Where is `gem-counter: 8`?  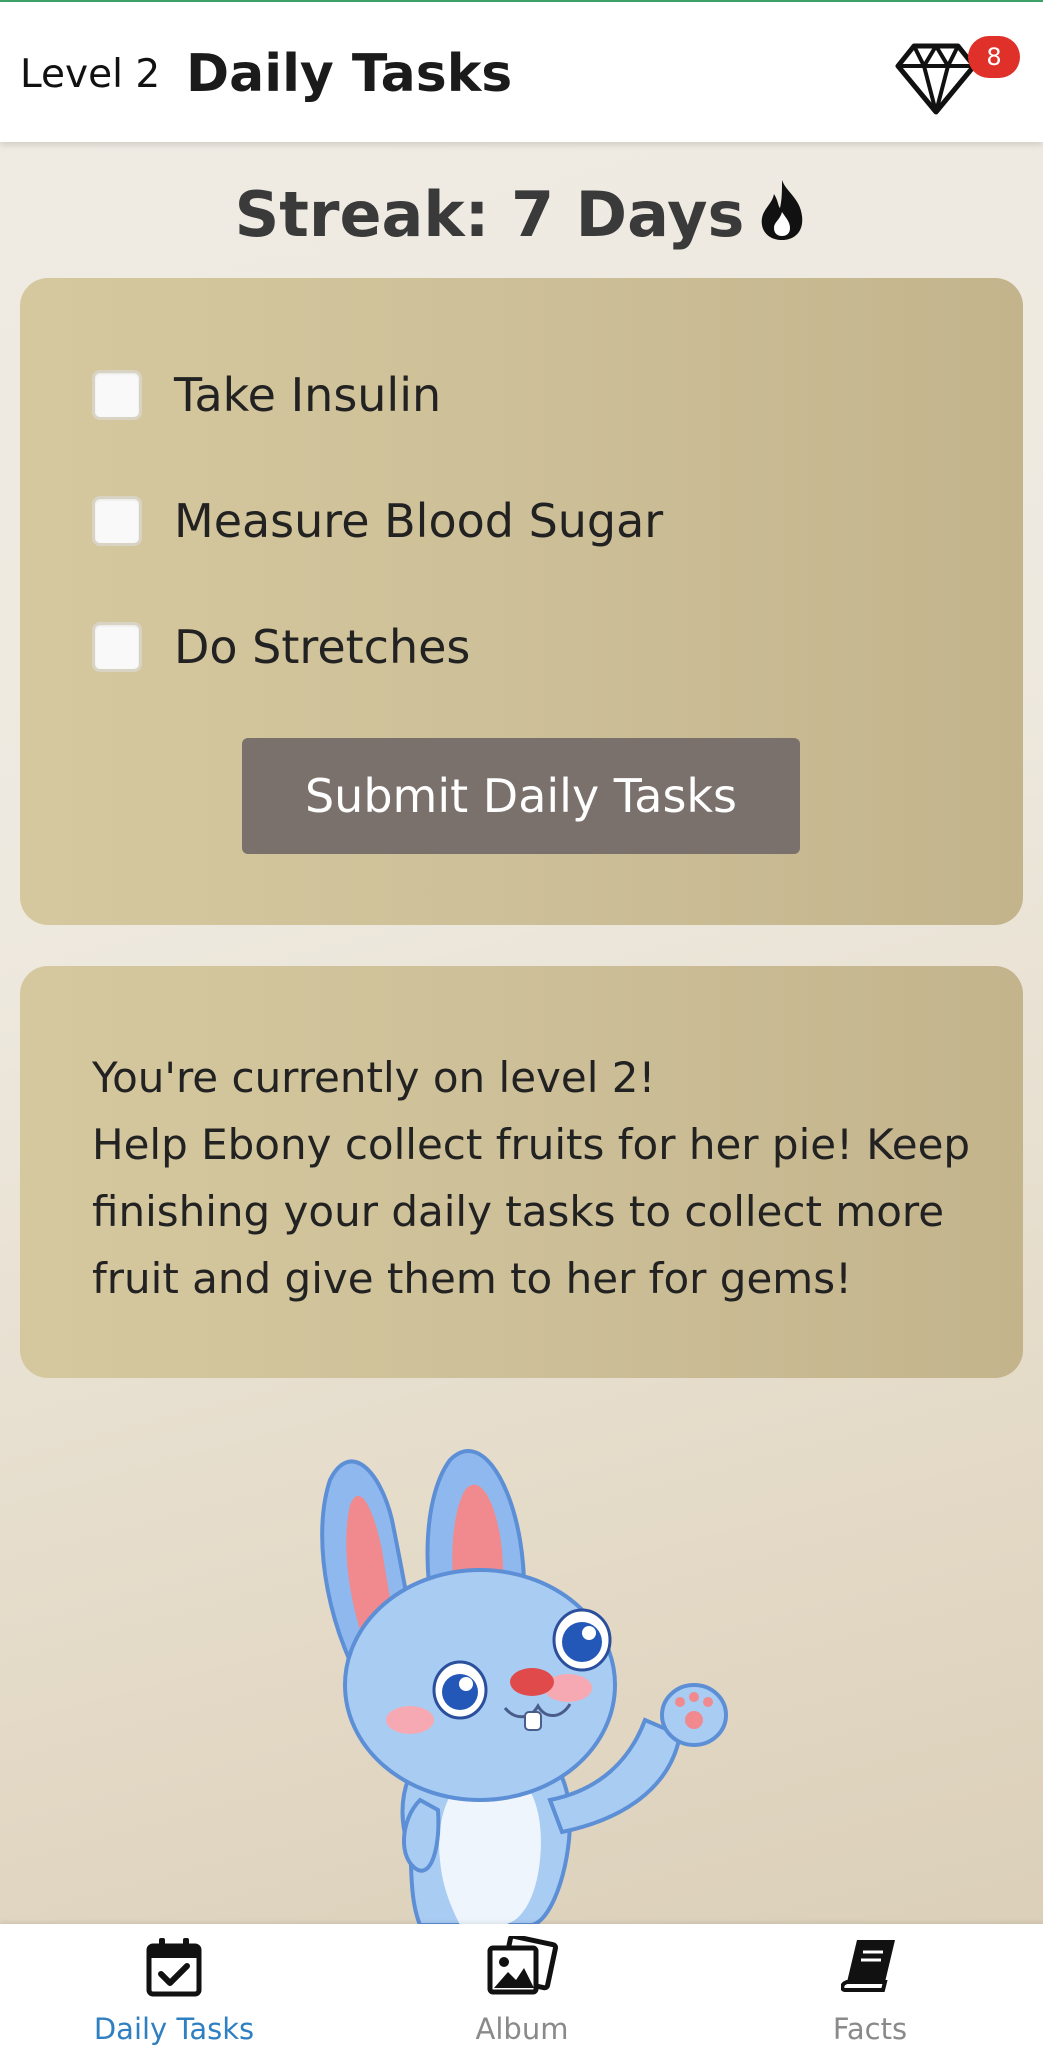
gem-counter: 8 is located at coordinates (959, 77).